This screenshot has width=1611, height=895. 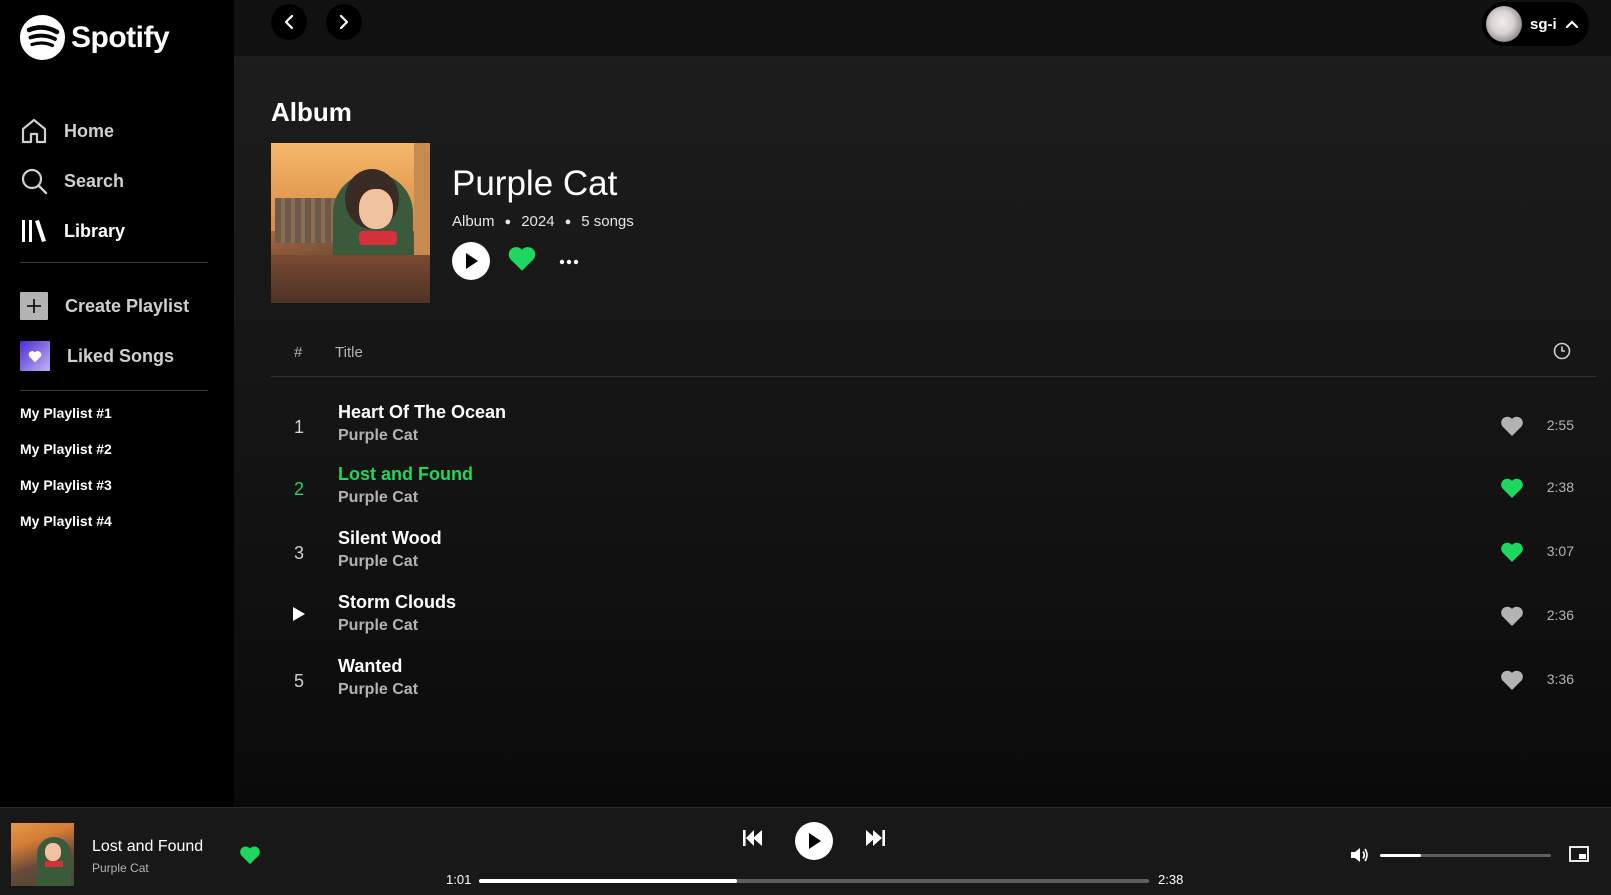 What do you see at coordinates (1560, 551) in the screenshot?
I see `track-duration: 3:07` at bounding box center [1560, 551].